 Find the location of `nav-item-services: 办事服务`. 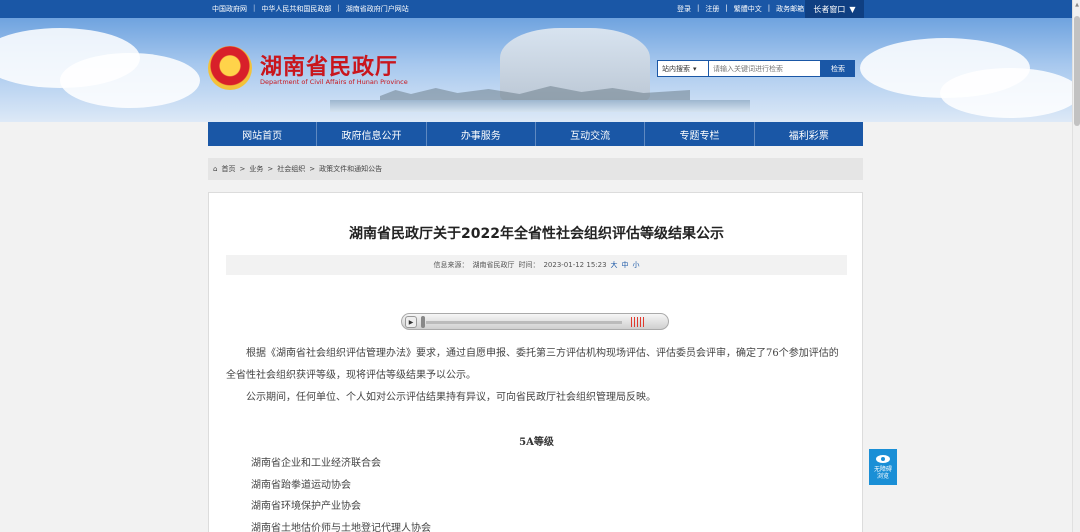

nav-item-services: 办事服务 is located at coordinates (481, 134).